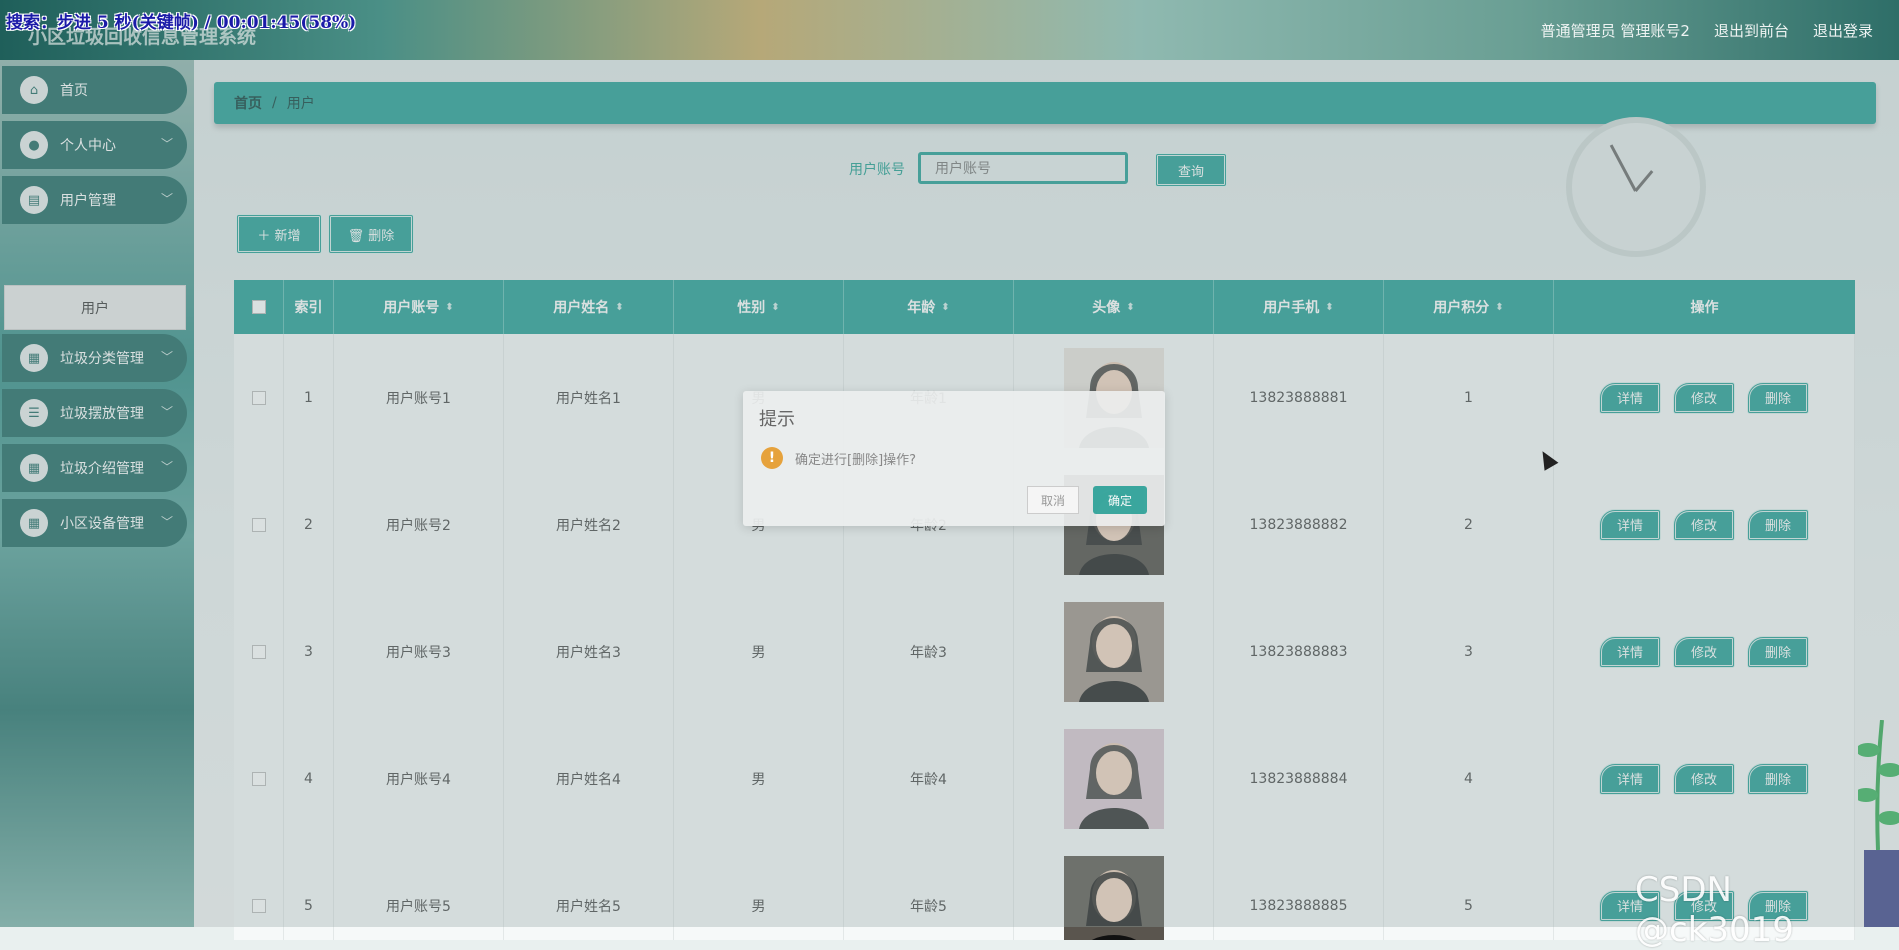  I want to click on dialog-confirm-button: 确定, so click(1120, 500).